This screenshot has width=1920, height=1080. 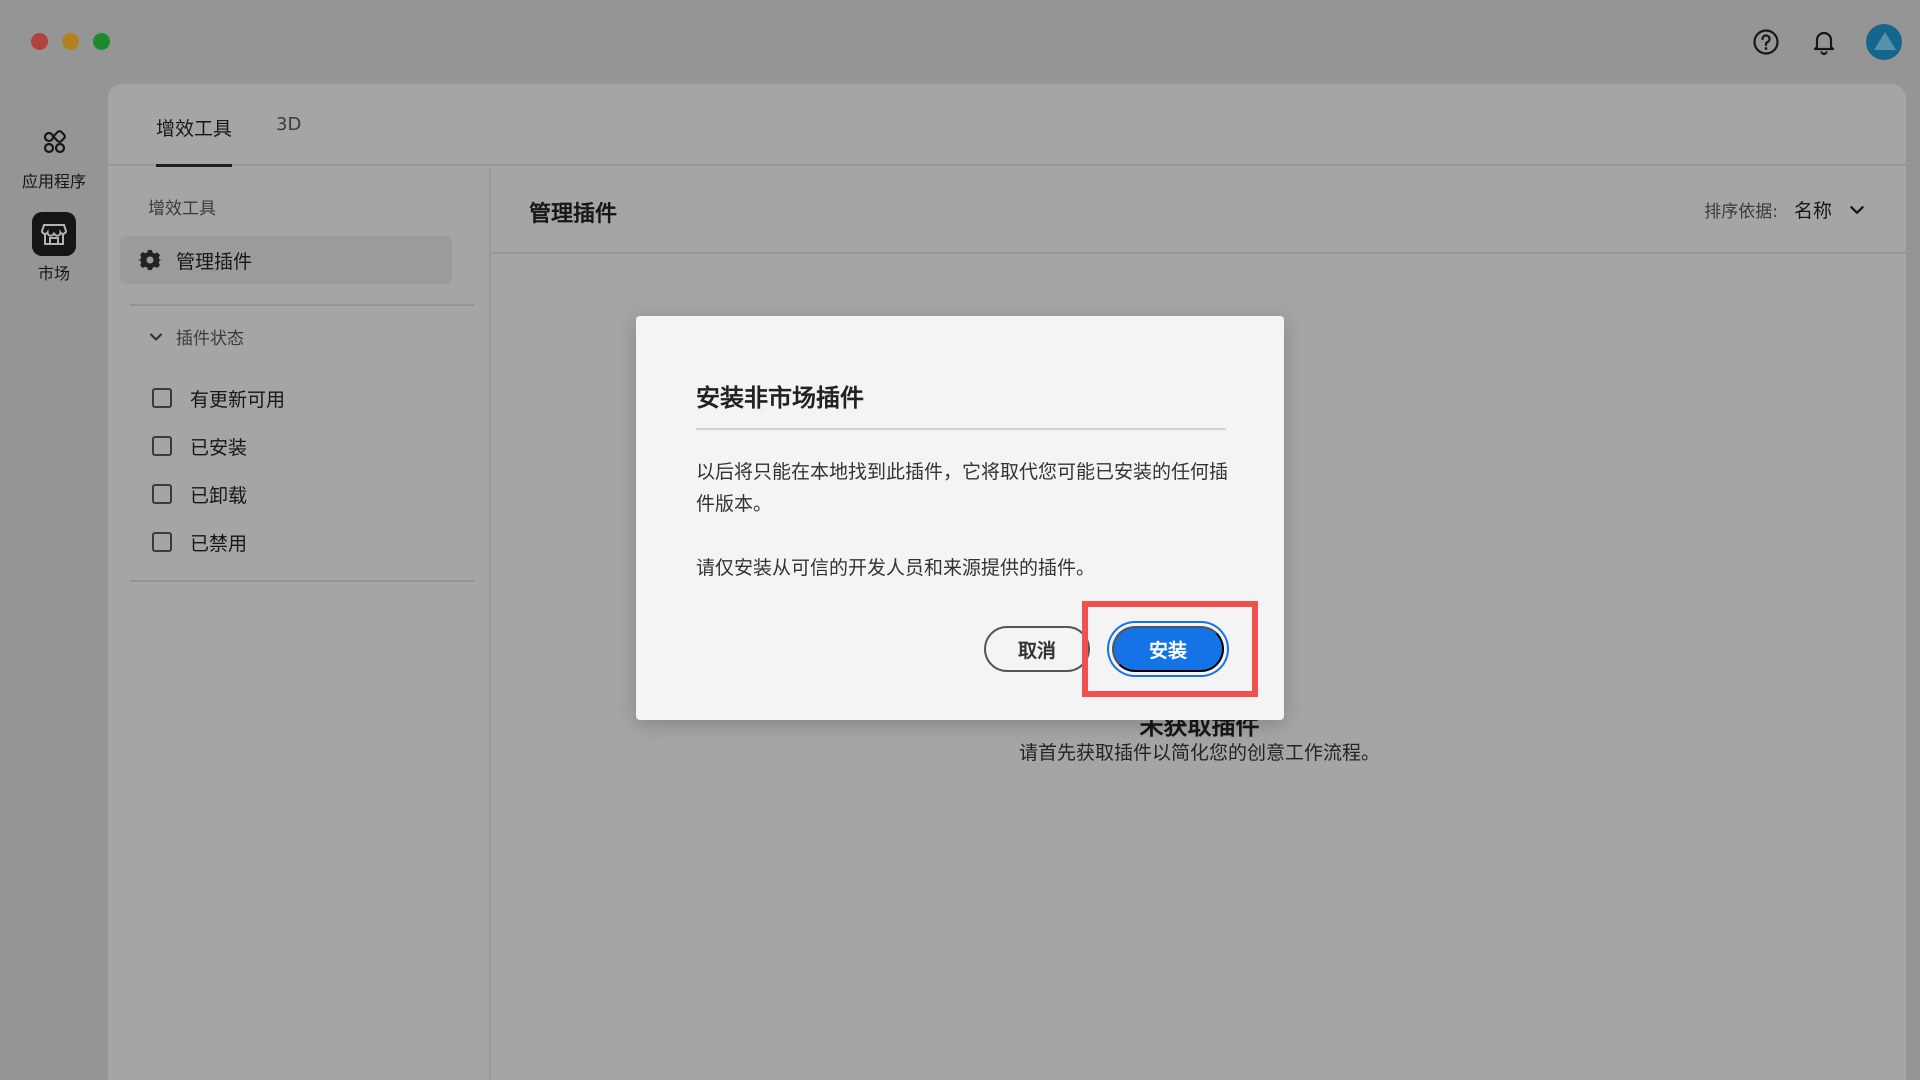 I want to click on install-button: 安装, so click(x=1168, y=649).